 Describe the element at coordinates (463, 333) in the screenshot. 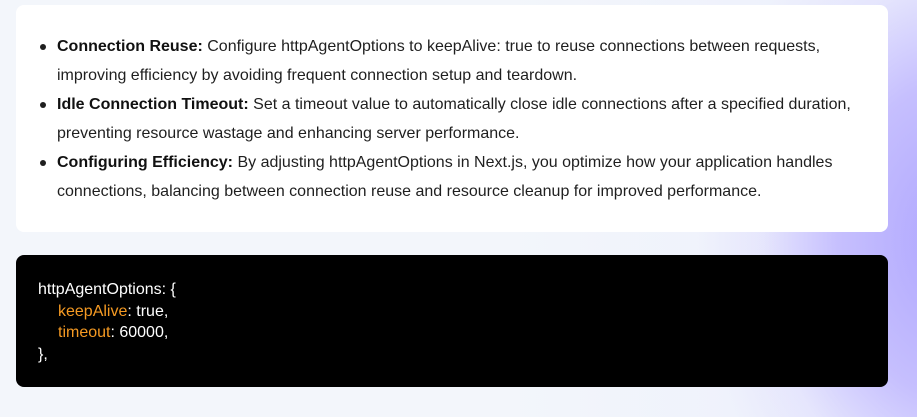

I see `code-line-3: timeout: 60000,` at that location.